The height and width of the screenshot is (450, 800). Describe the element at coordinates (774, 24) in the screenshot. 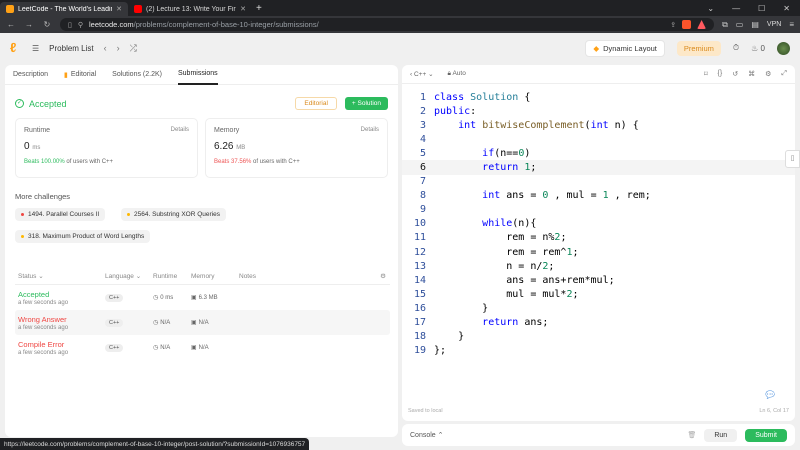

I see `vpn-button: VPN` at that location.